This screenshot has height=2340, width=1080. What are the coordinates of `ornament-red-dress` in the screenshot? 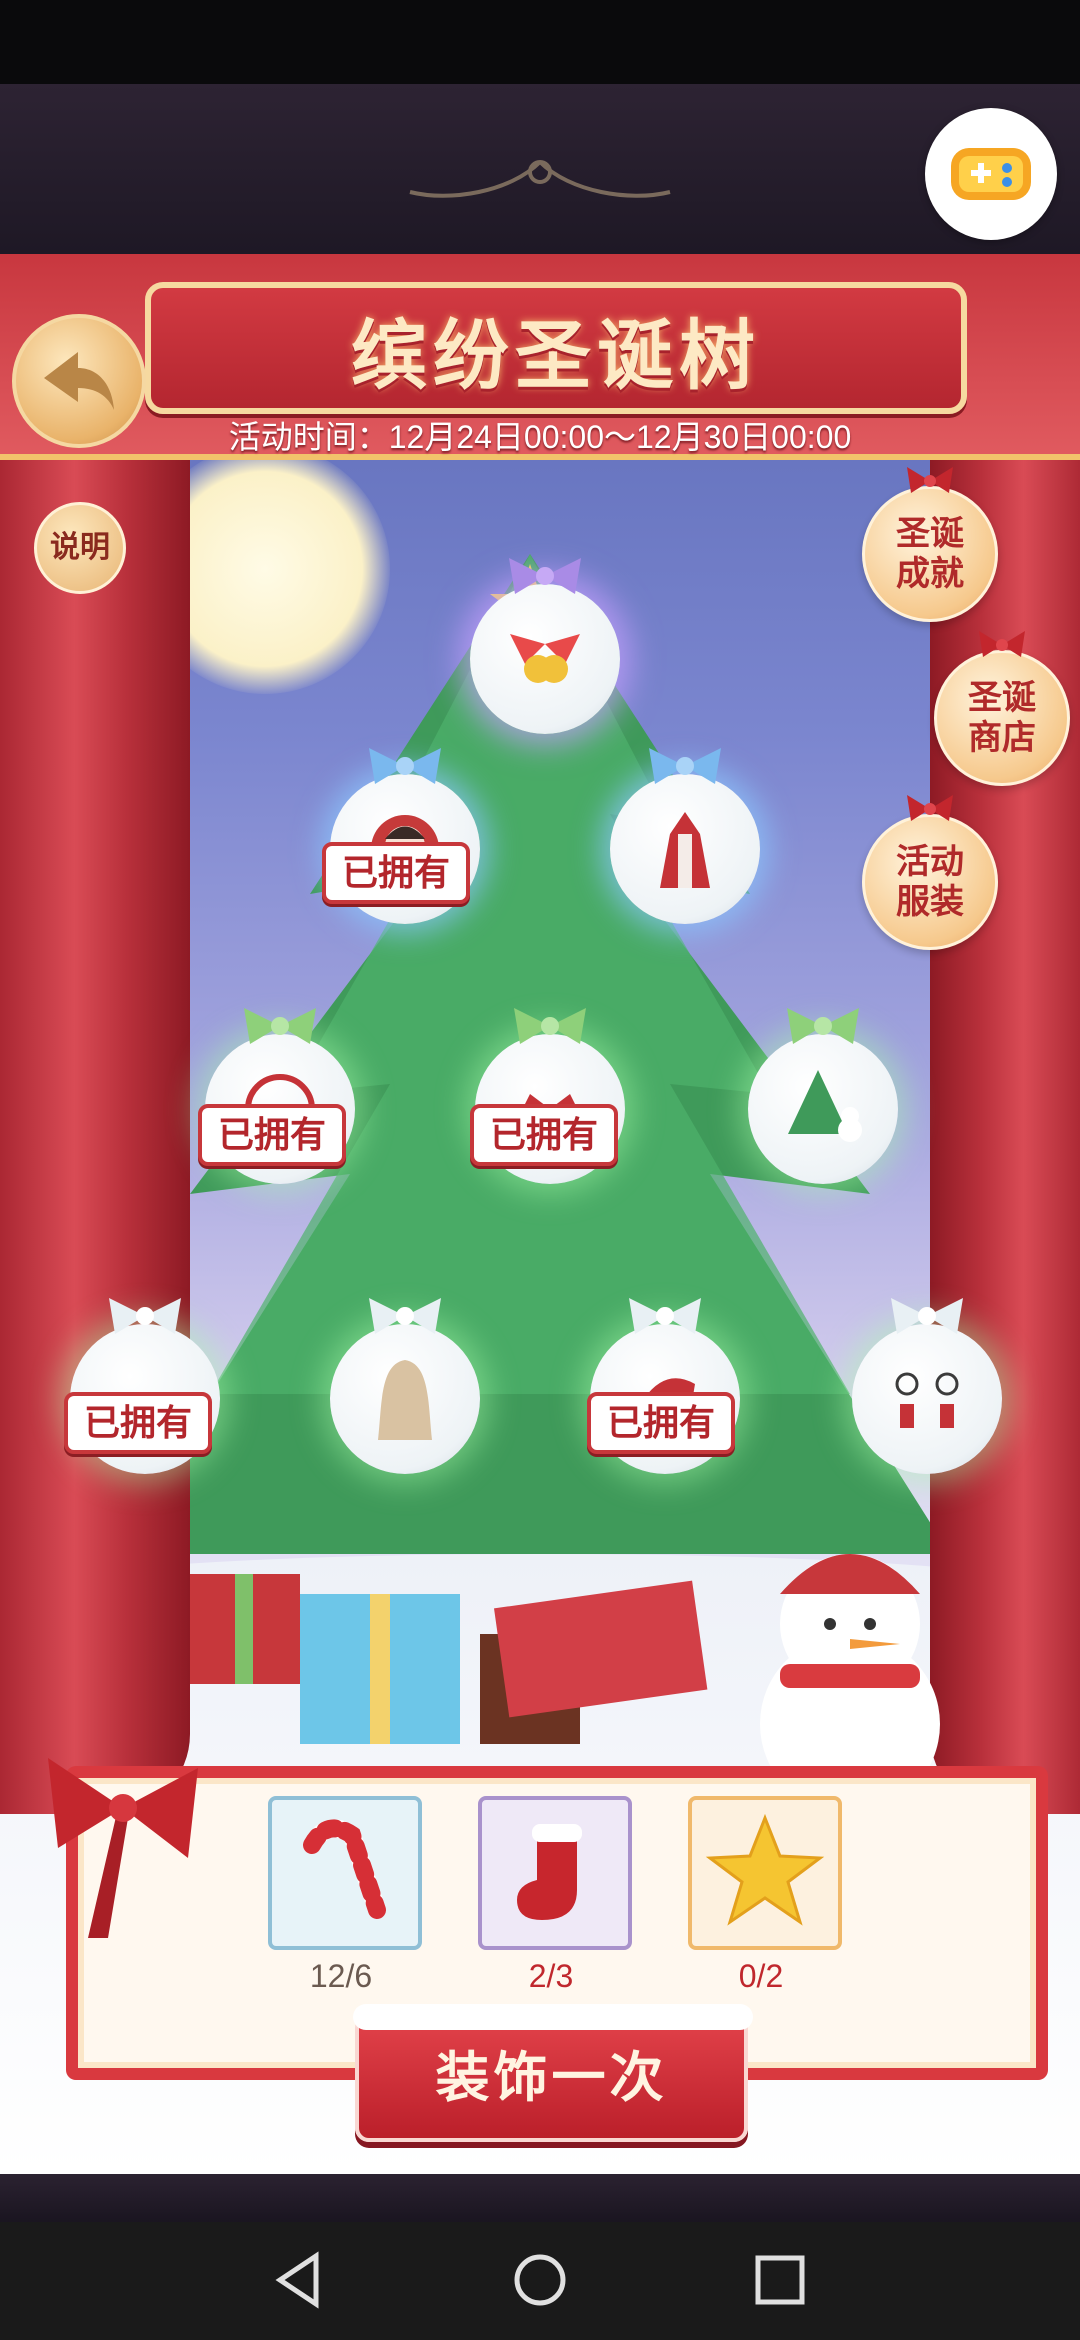 It's located at (685, 836).